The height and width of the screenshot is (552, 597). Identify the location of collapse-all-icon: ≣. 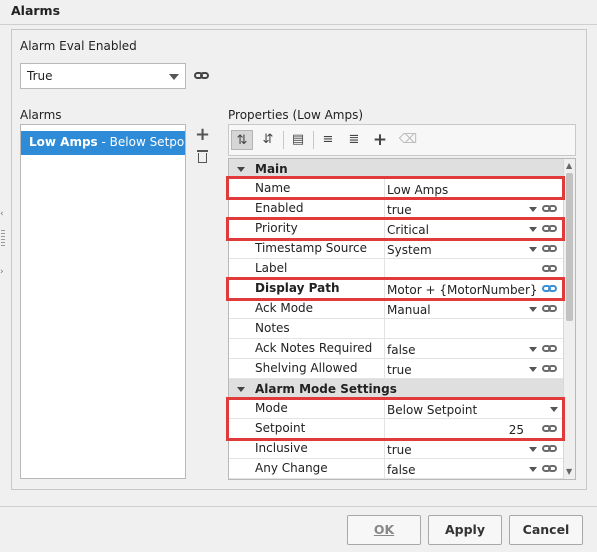
(354, 140).